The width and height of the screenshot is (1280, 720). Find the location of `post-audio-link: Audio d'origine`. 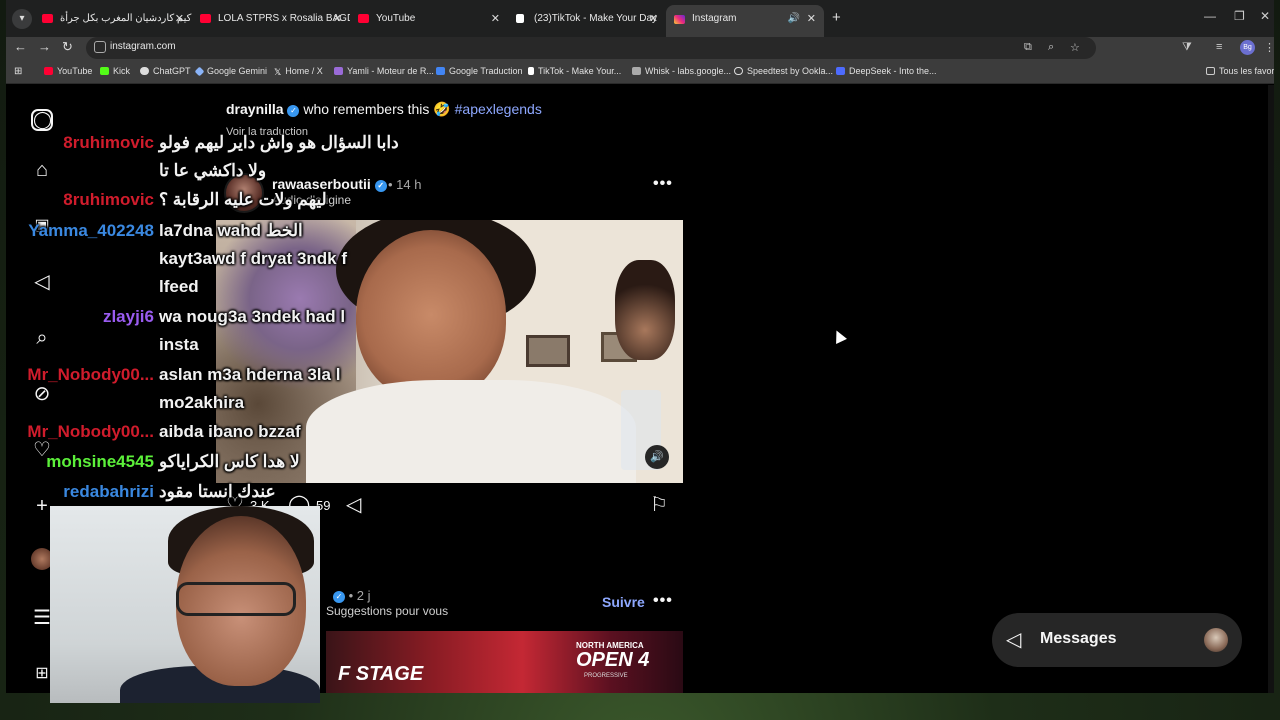

post-audio-link: Audio d'origine is located at coordinates (311, 200).